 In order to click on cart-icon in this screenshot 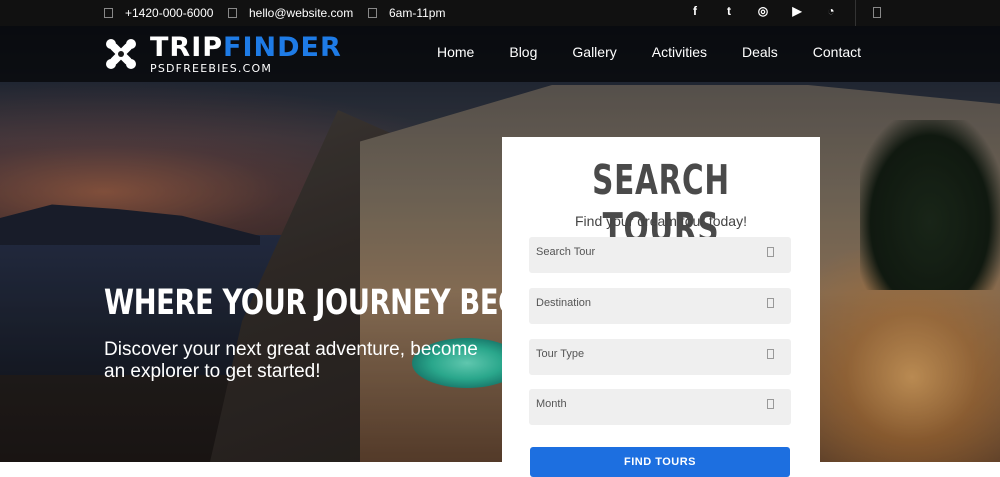, I will do `click(877, 12)`.